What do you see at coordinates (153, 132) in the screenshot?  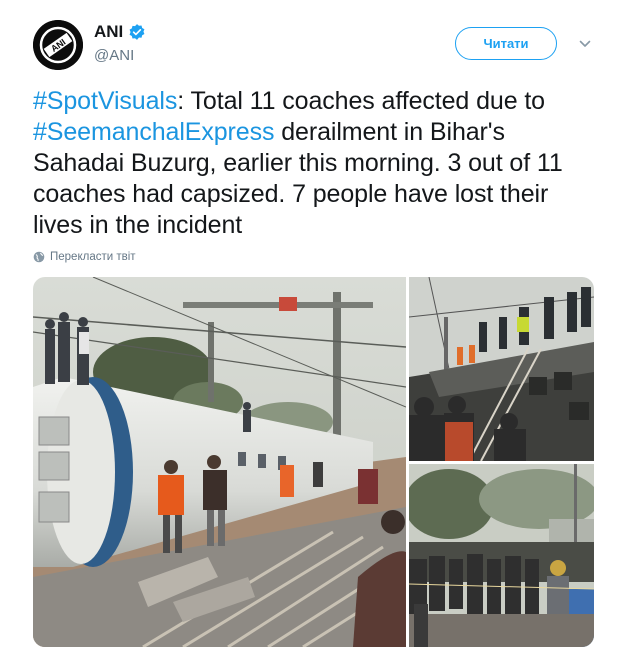 I see `hashtag-seemanchalexpress: #SeemanchalExpress` at bounding box center [153, 132].